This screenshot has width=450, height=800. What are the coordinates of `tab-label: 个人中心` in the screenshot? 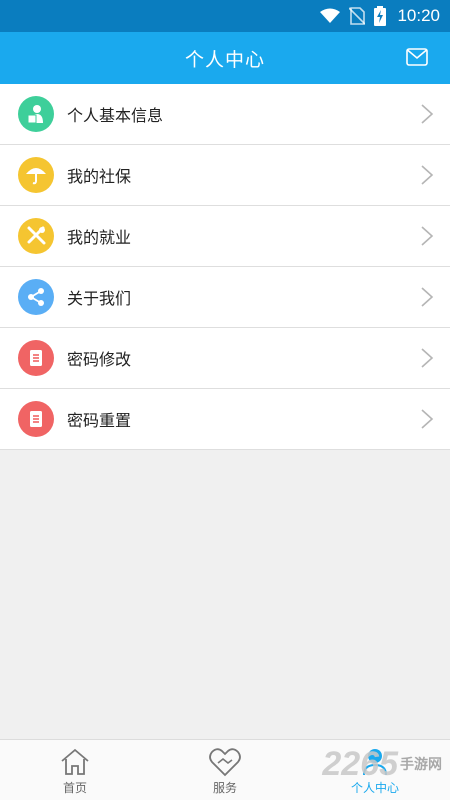 It's located at (374, 788).